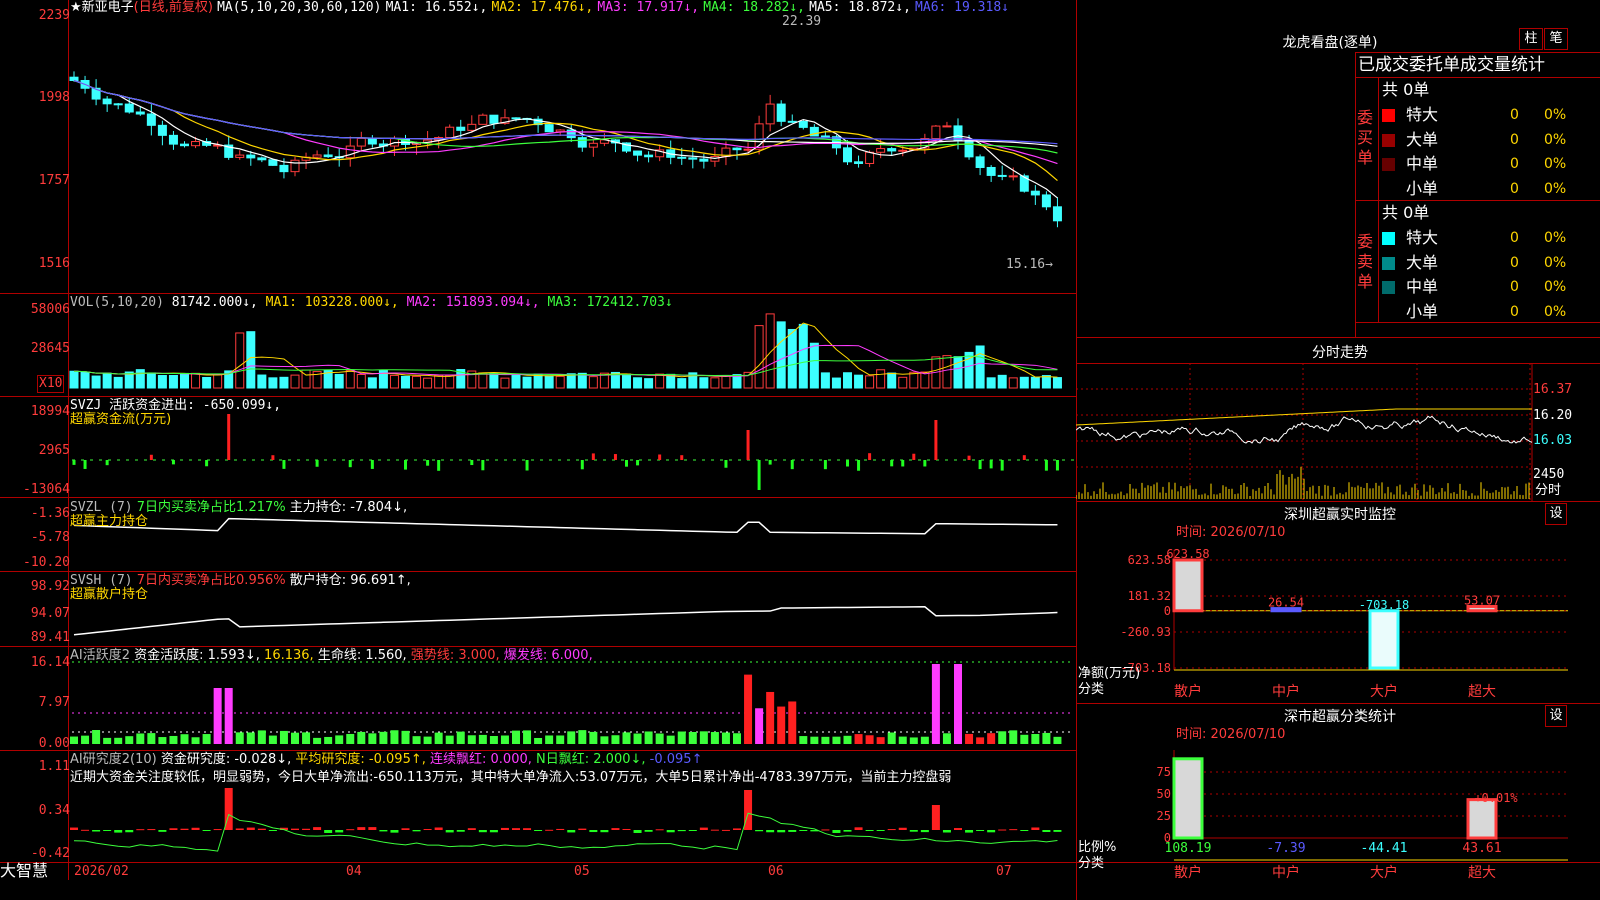 Image resolution: width=1600 pixels, height=900 pixels. Describe the element at coordinates (173, 7) in the screenshot. I see `kline-mode: (日线,前复权)` at that location.